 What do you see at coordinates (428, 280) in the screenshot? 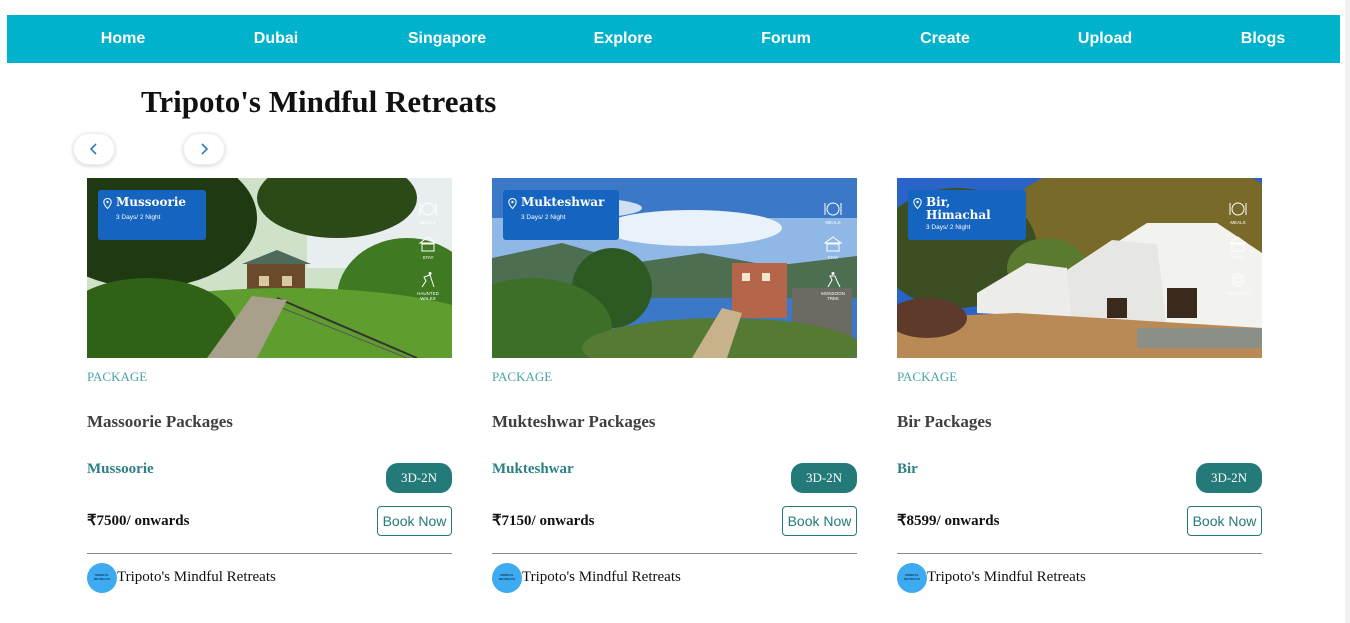
I see `haunted-walk-icon` at bounding box center [428, 280].